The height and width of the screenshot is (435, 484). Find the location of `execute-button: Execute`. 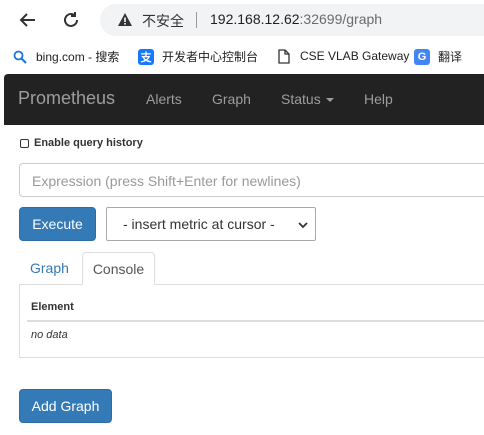

execute-button: Execute is located at coordinates (57, 224).